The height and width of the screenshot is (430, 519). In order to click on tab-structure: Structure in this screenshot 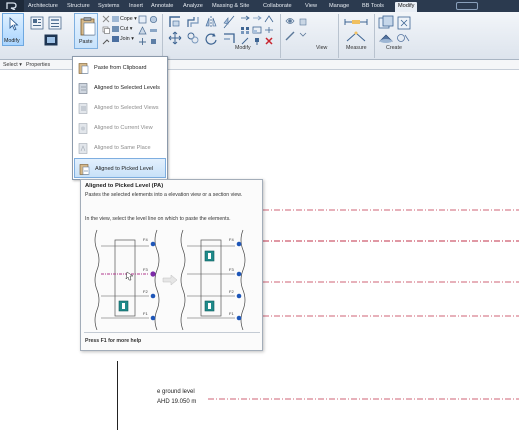, I will do `click(78, 7)`.